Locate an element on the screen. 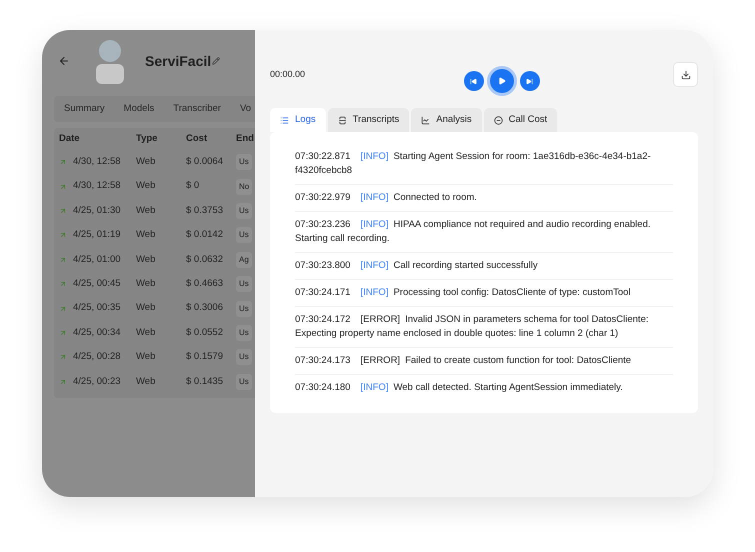 Image resolution: width=755 pixels, height=552 pixels. section-tab: Transcriber is located at coordinates (197, 109).